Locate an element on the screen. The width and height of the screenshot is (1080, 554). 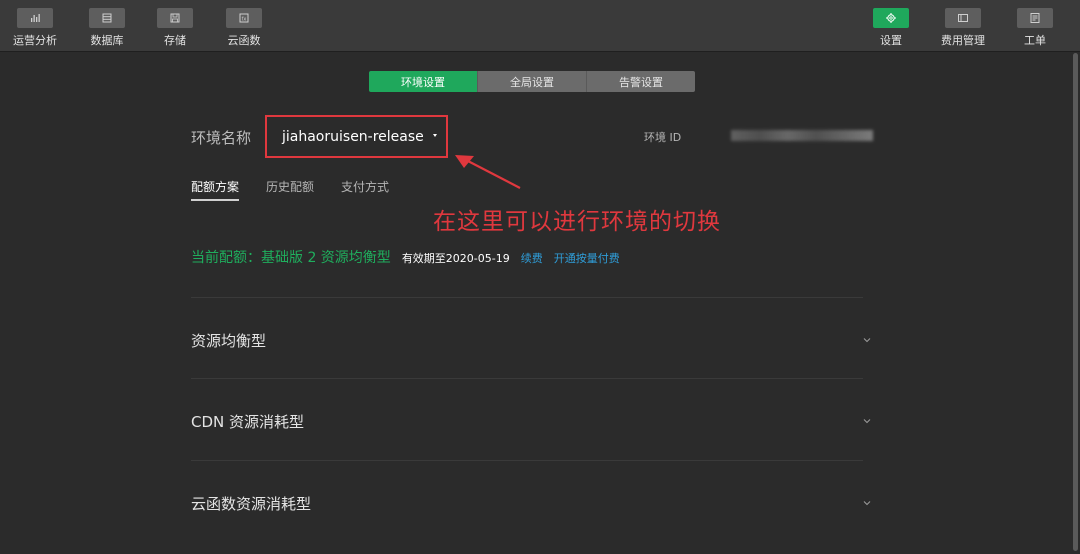
subtab-payment-method: 支付方式 is located at coordinates (365, 189).